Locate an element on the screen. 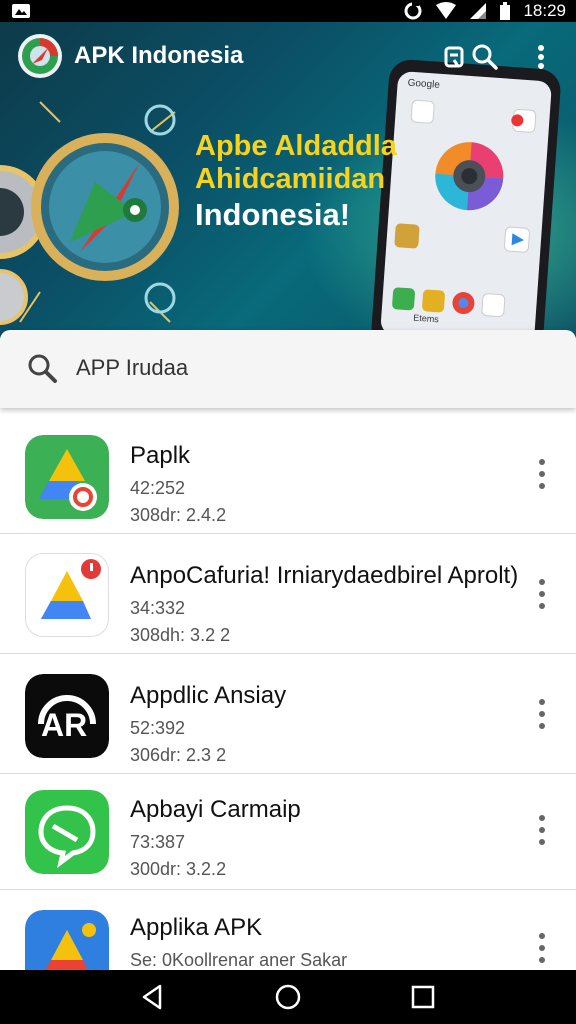 The height and width of the screenshot is (1024, 576). app-name: Paplk is located at coordinates (160, 455).